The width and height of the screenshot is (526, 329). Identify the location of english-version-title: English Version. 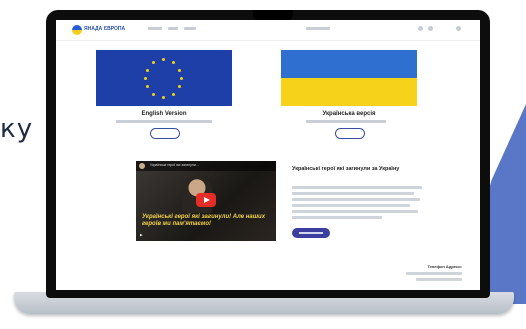
(164, 114).